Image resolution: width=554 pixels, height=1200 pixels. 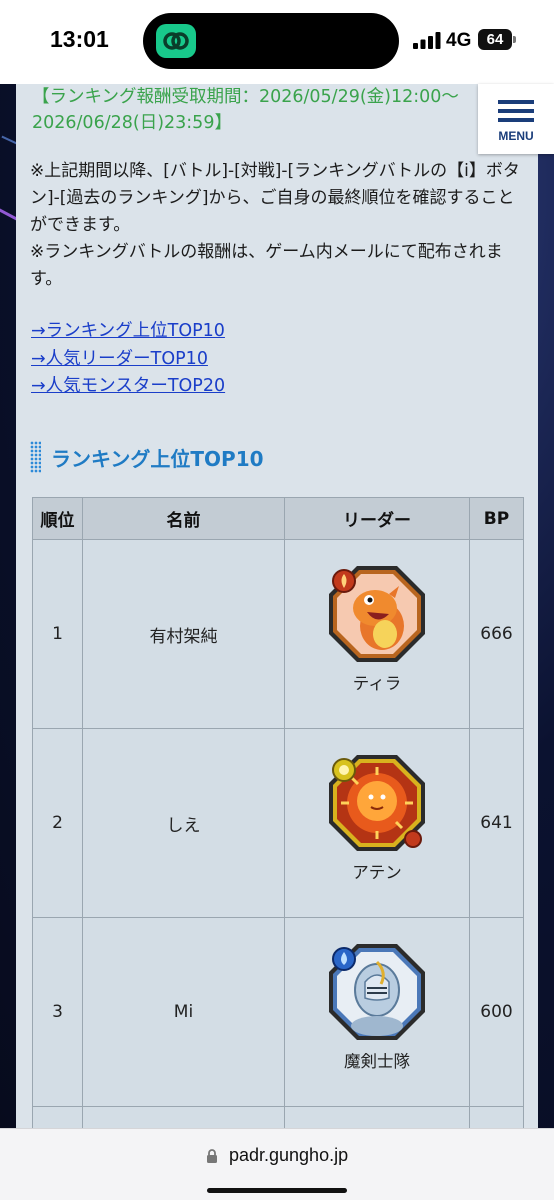 What do you see at coordinates (377, 683) in the screenshot?
I see `leader-name: ティラ` at bounding box center [377, 683].